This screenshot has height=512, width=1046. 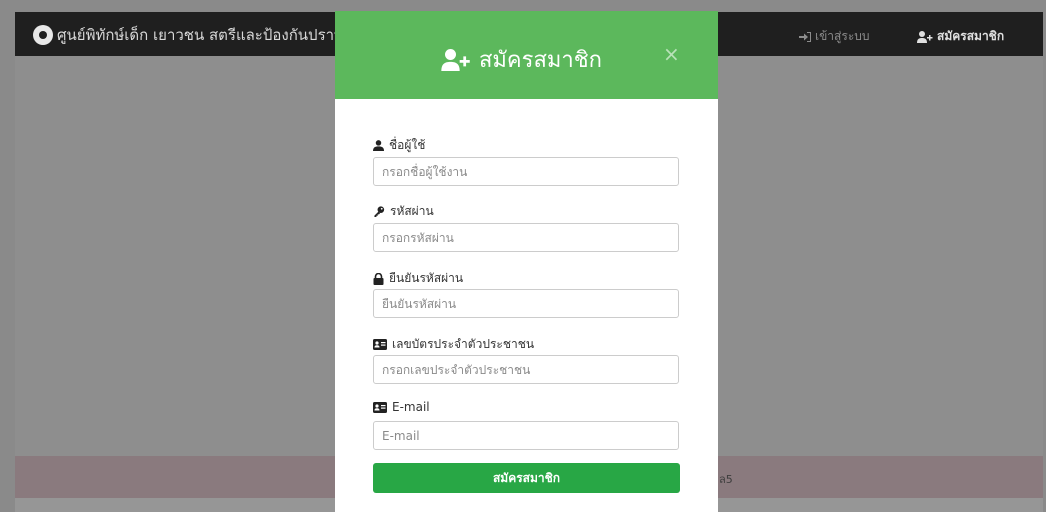 What do you see at coordinates (526, 303) in the screenshot?
I see `confirm-password-input` at bounding box center [526, 303].